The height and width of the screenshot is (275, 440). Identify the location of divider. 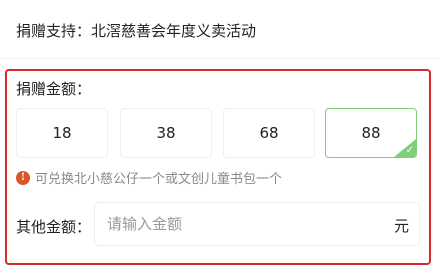
(220, 58).